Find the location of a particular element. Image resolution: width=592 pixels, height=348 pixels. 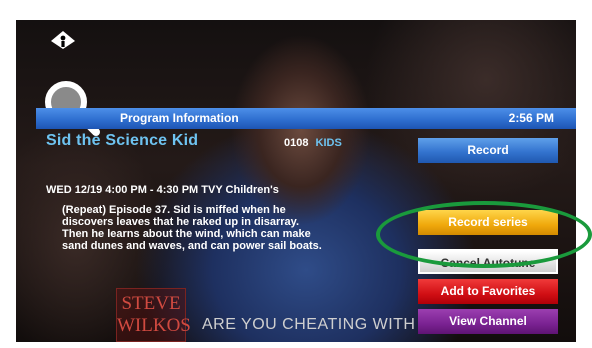

clock: 2:56 PM is located at coordinates (531, 118).